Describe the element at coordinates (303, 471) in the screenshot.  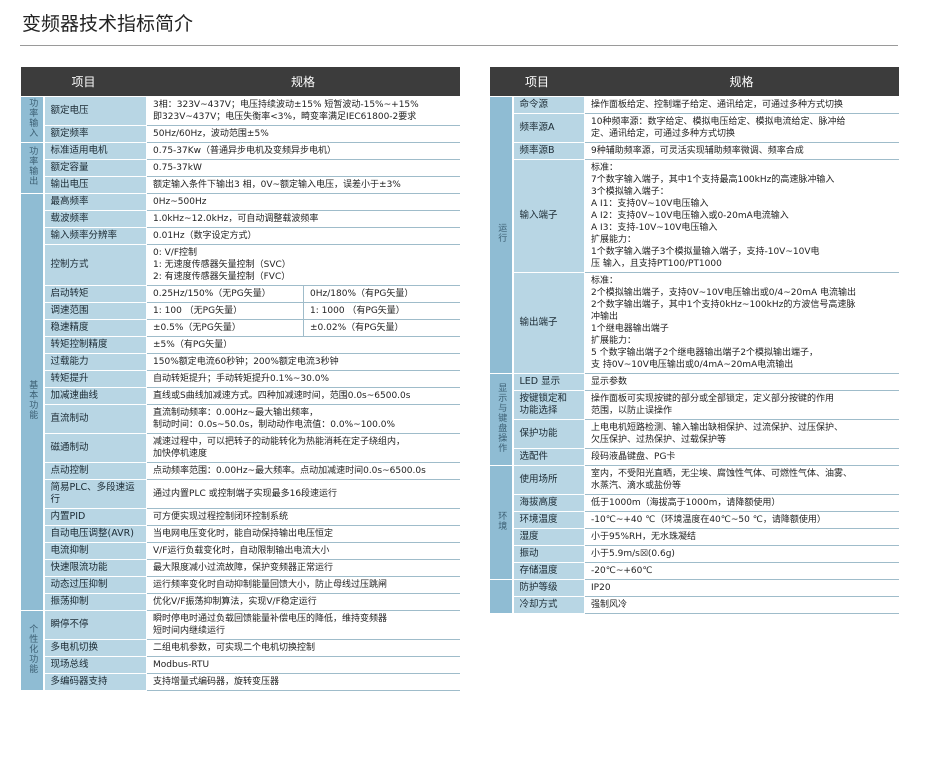
I see `spec-value: 点动频率范围：0.00Hz~最大频率。点动加减速时间0.0s~6500.0s` at that location.